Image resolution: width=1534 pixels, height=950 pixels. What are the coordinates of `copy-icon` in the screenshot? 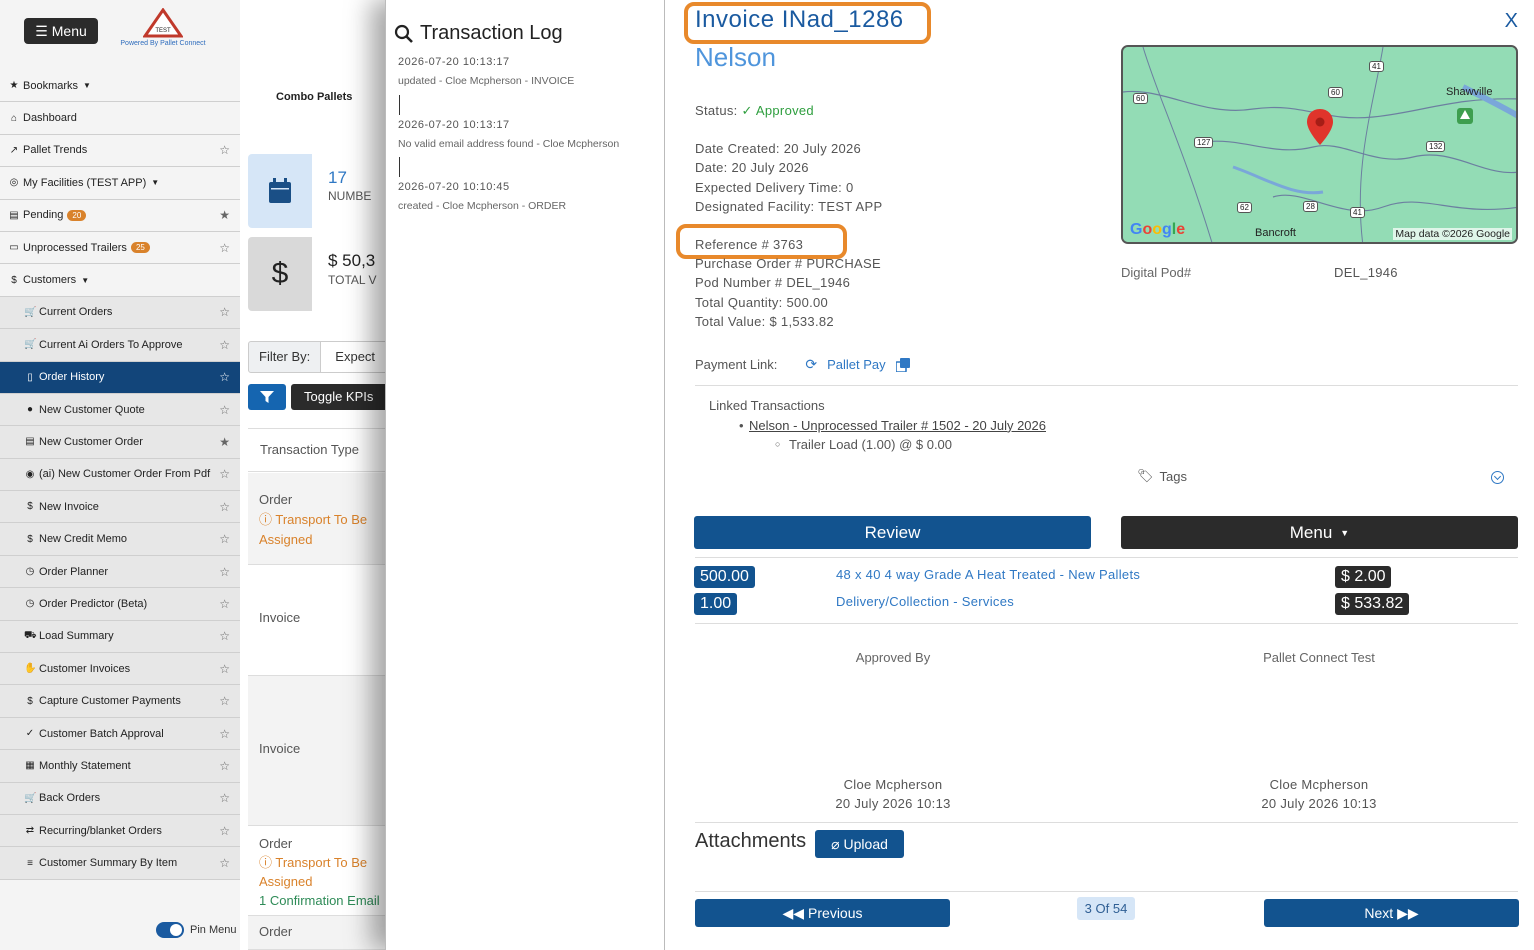 It's located at (902, 364).